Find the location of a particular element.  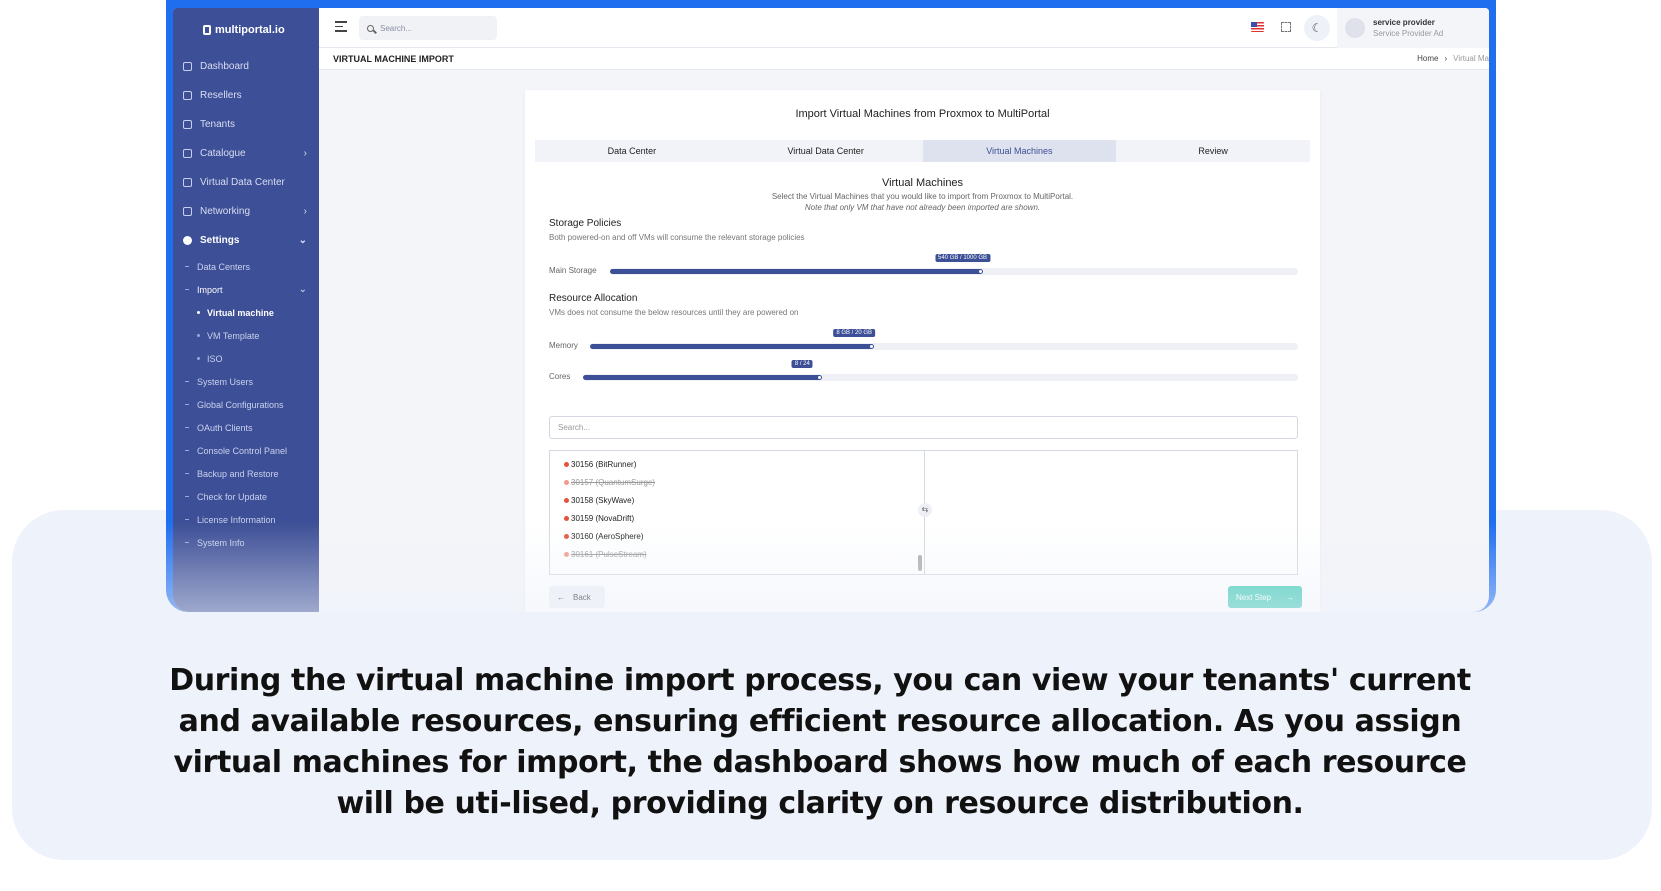

swap-icon: ⇆ is located at coordinates (925, 510).